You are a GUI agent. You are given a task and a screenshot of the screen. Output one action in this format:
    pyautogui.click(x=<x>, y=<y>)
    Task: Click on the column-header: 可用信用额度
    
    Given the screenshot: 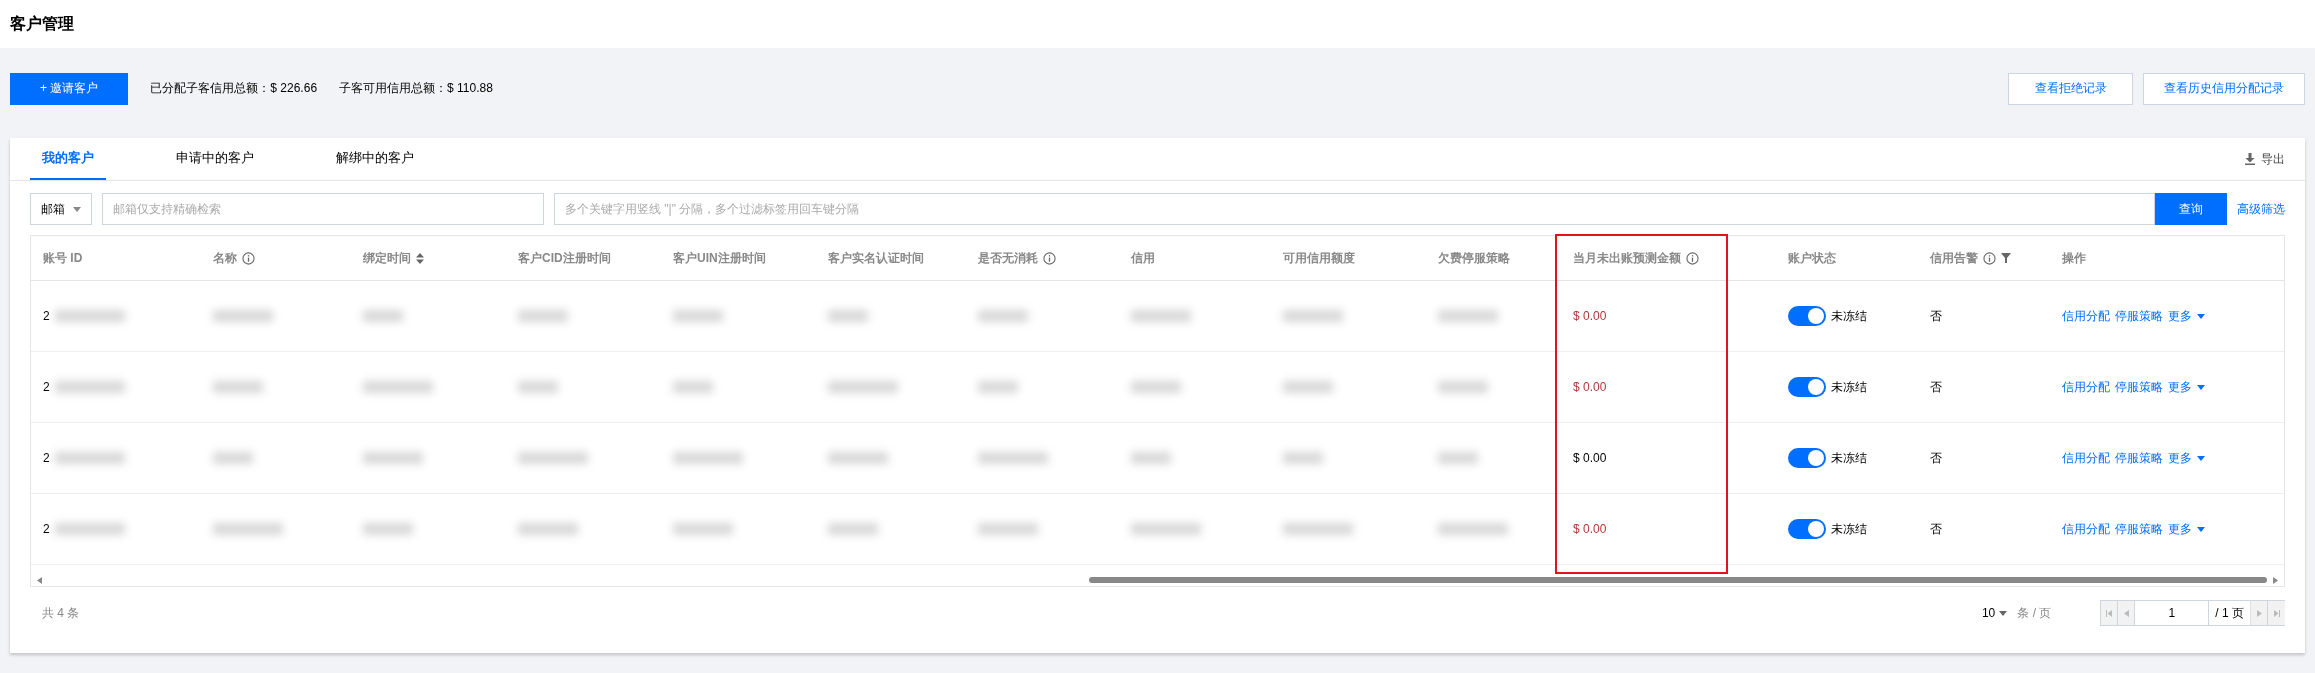 What is the action you would take?
    pyautogui.click(x=1319, y=258)
    